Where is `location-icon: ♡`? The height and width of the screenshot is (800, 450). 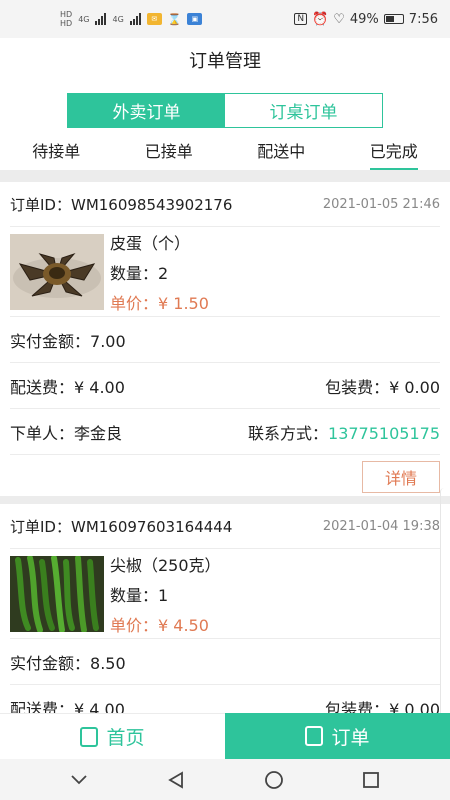 location-icon: ♡ is located at coordinates (339, 19).